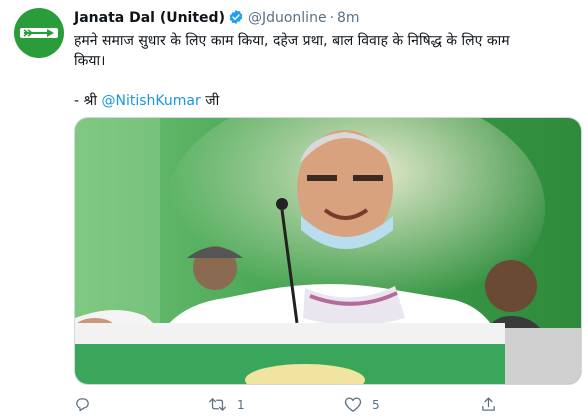  I want to click on share-button, so click(488, 404).